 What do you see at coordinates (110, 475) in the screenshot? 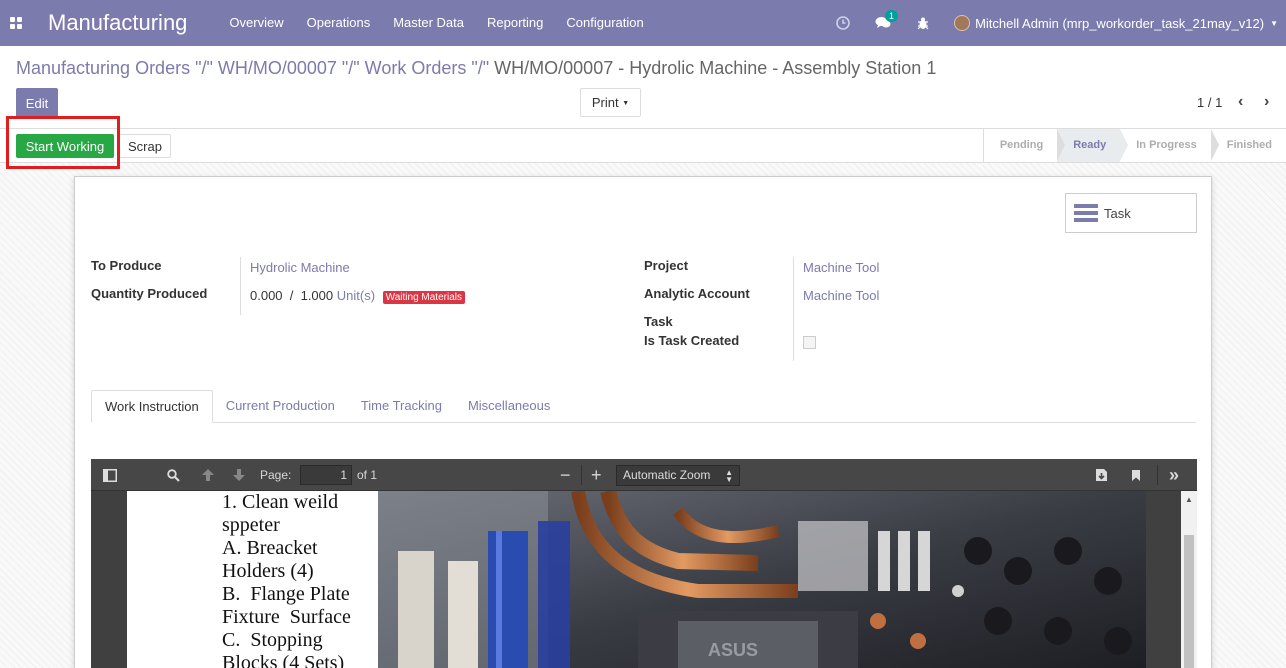
I see `sidebar-toggle-icon` at bounding box center [110, 475].